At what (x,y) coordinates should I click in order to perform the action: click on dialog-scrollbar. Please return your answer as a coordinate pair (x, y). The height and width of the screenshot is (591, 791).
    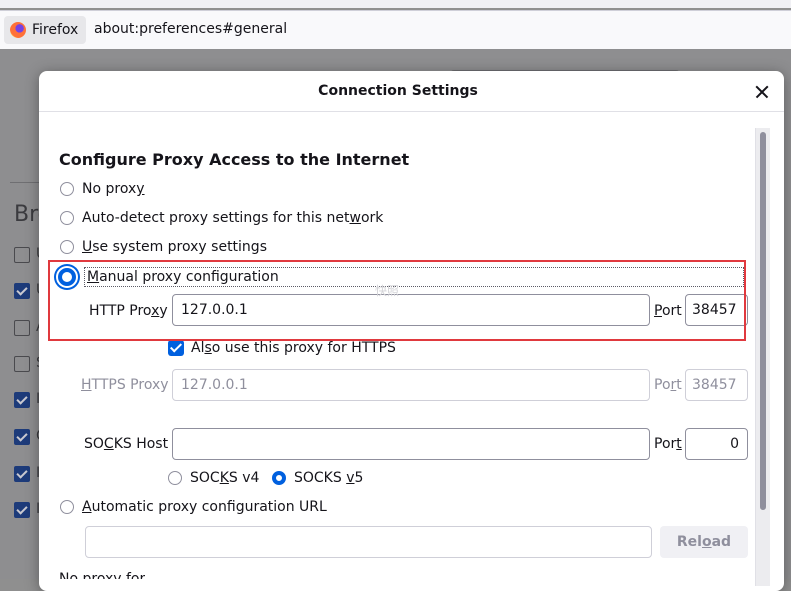
    Looking at the image, I should click on (762, 357).